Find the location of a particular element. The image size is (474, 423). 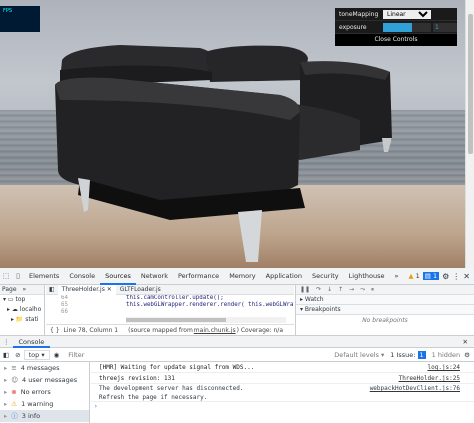

editor-file-tabs: ◧ ThreeHolder.js ✕ GLTFLoader.js is located at coordinates (170, 289).